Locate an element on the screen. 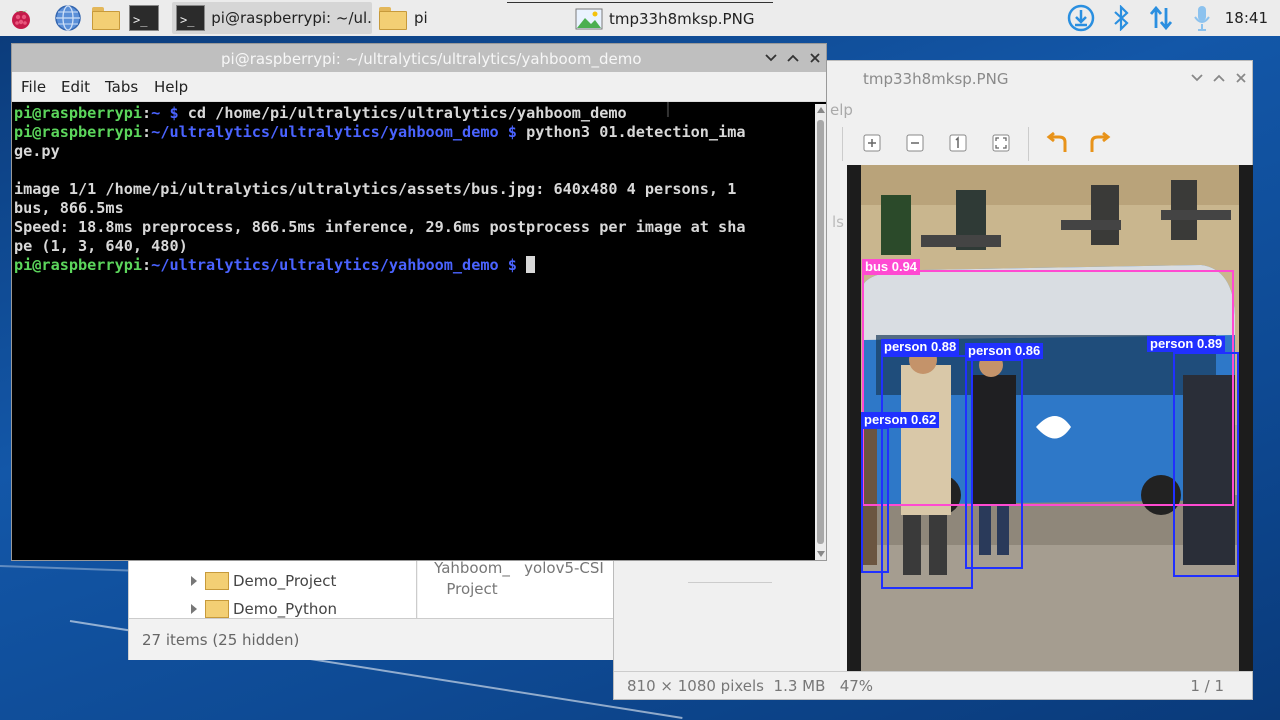  menu-help-ghost: elp is located at coordinates (841, 110).